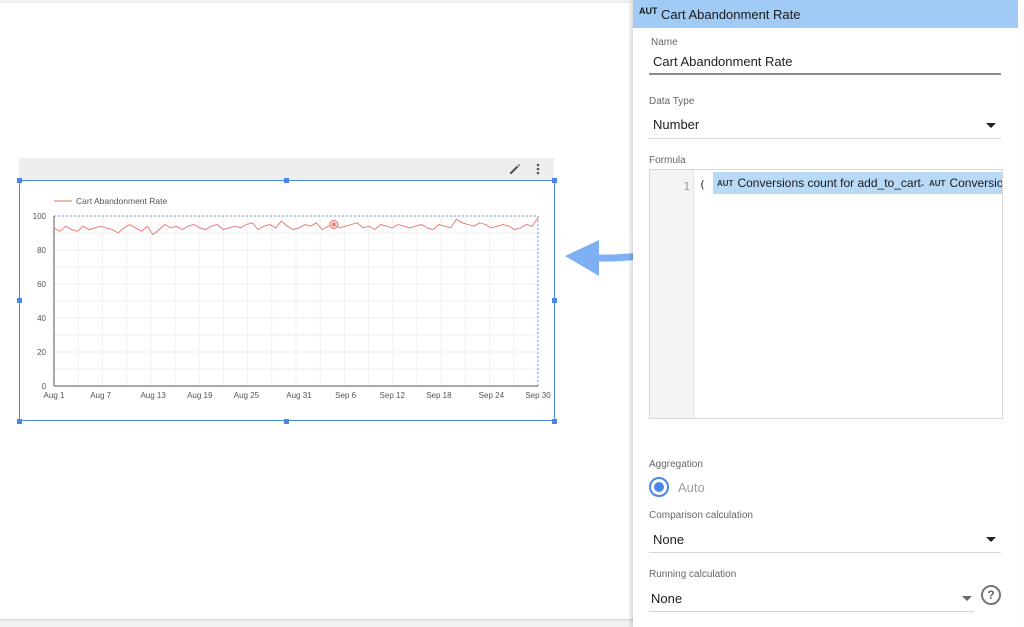 The image size is (1024, 627). What do you see at coordinates (829, 183) in the screenshot?
I see `formula-chip-label: Conversions count for add_to_cart` at bounding box center [829, 183].